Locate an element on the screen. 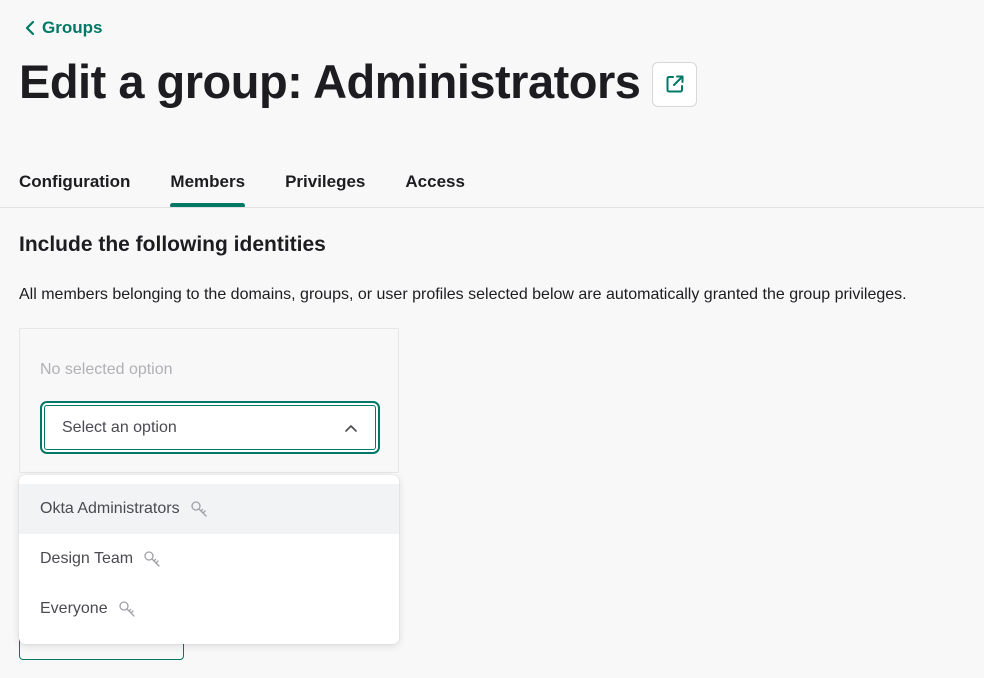 Image resolution: width=984 pixels, height=678 pixels. option-okta-administrators: Okta Administrators is located at coordinates (209, 509).